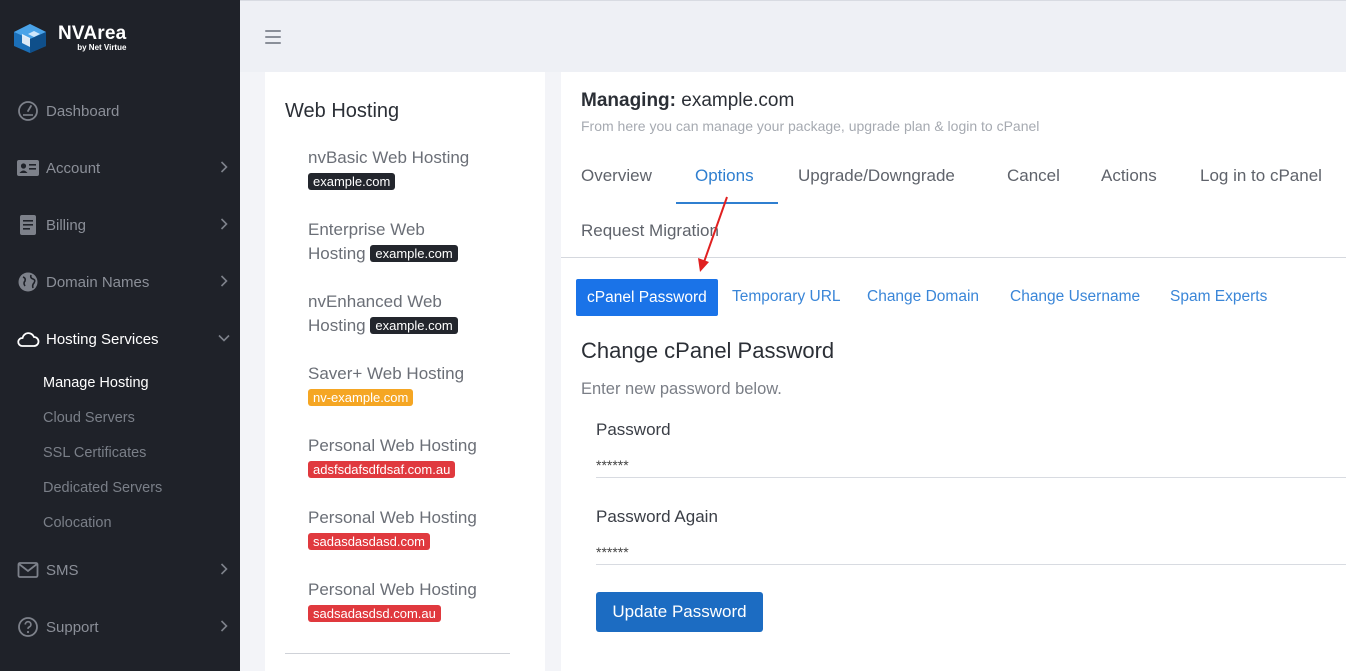 This screenshot has width=1346, height=671. I want to click on envelope-icon, so click(28, 570).